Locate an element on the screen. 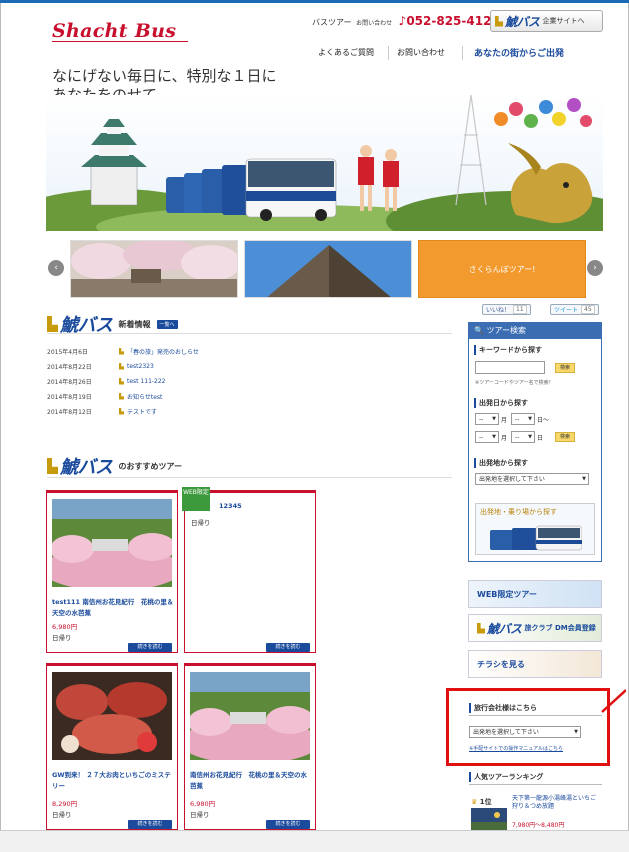 The height and width of the screenshot is (852, 629). news-item: 2015年4月6日 「春の旅」発売のおしらせ is located at coordinates (123, 351).